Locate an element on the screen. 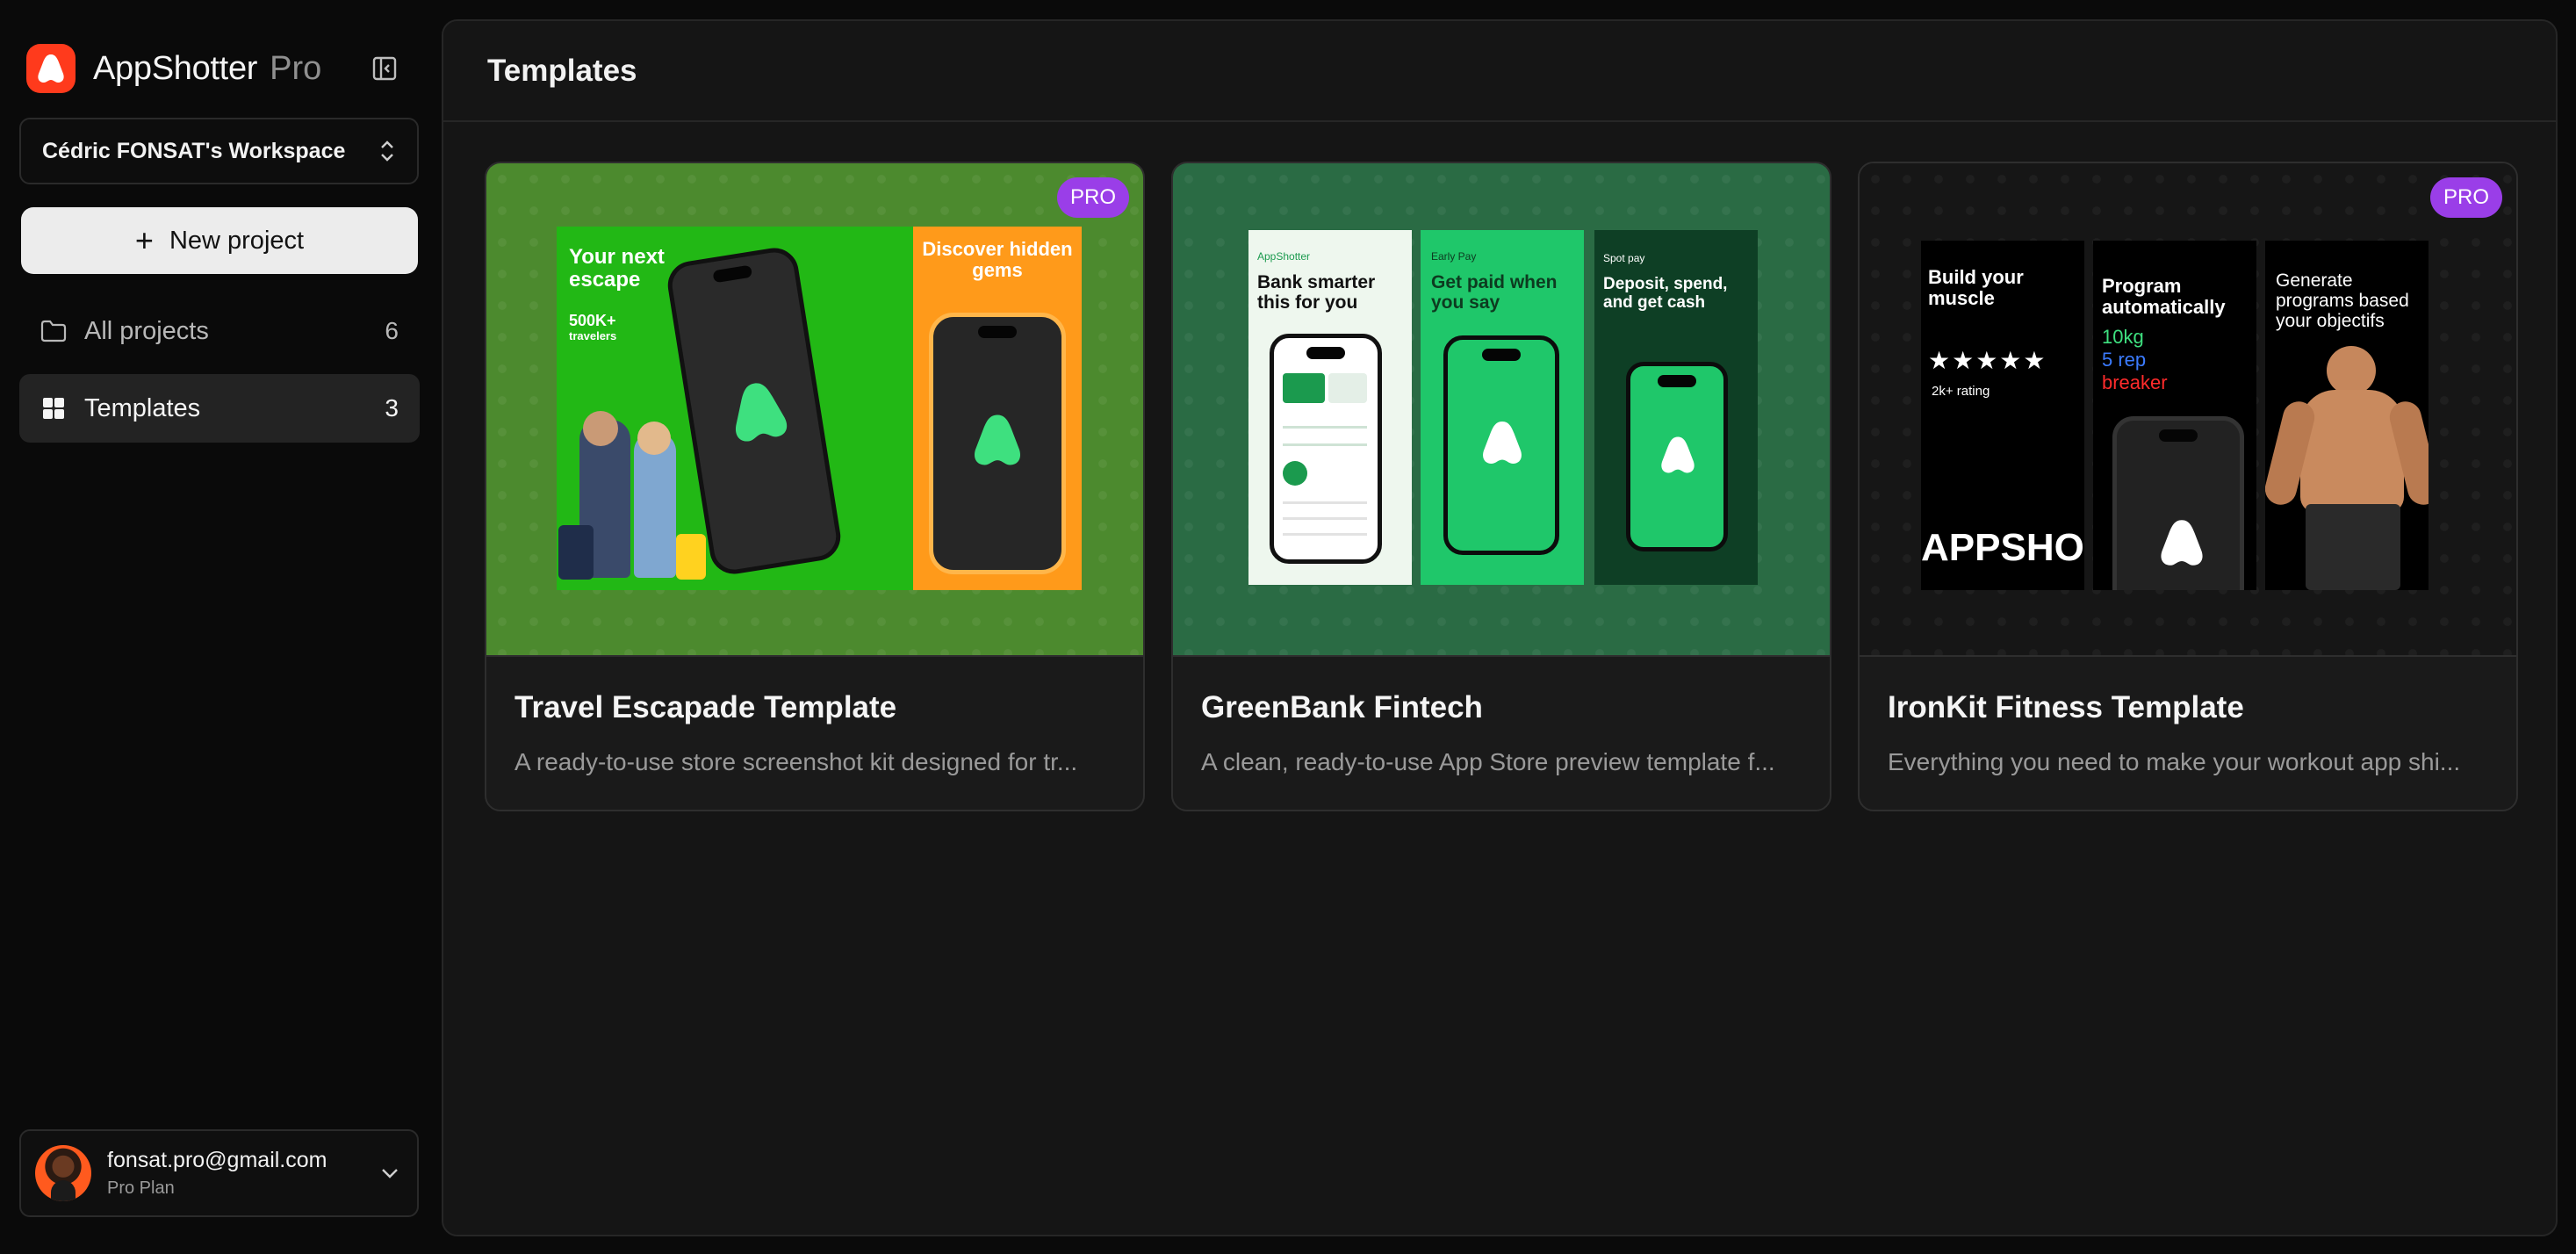 The height and width of the screenshot is (1254, 2576). preview-title: Discover hidden gems is located at coordinates (997, 260).